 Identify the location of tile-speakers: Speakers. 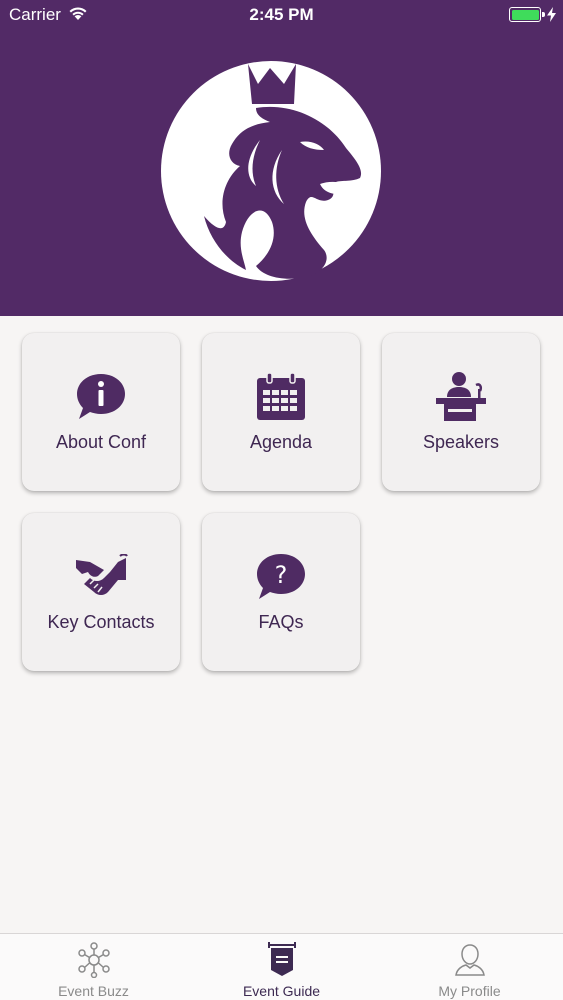
(461, 412).